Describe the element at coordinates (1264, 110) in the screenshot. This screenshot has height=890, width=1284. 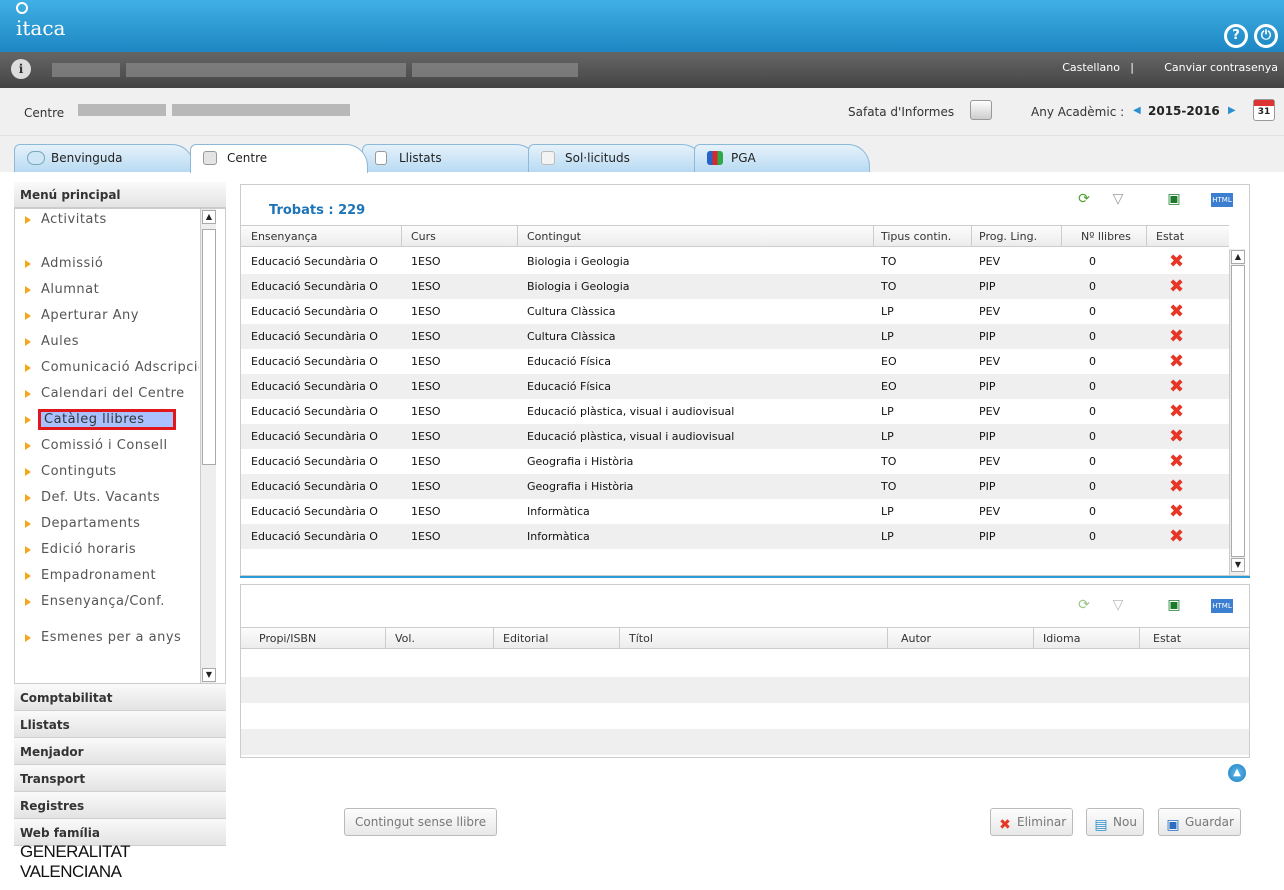
I see `calendar-icon: 31` at that location.